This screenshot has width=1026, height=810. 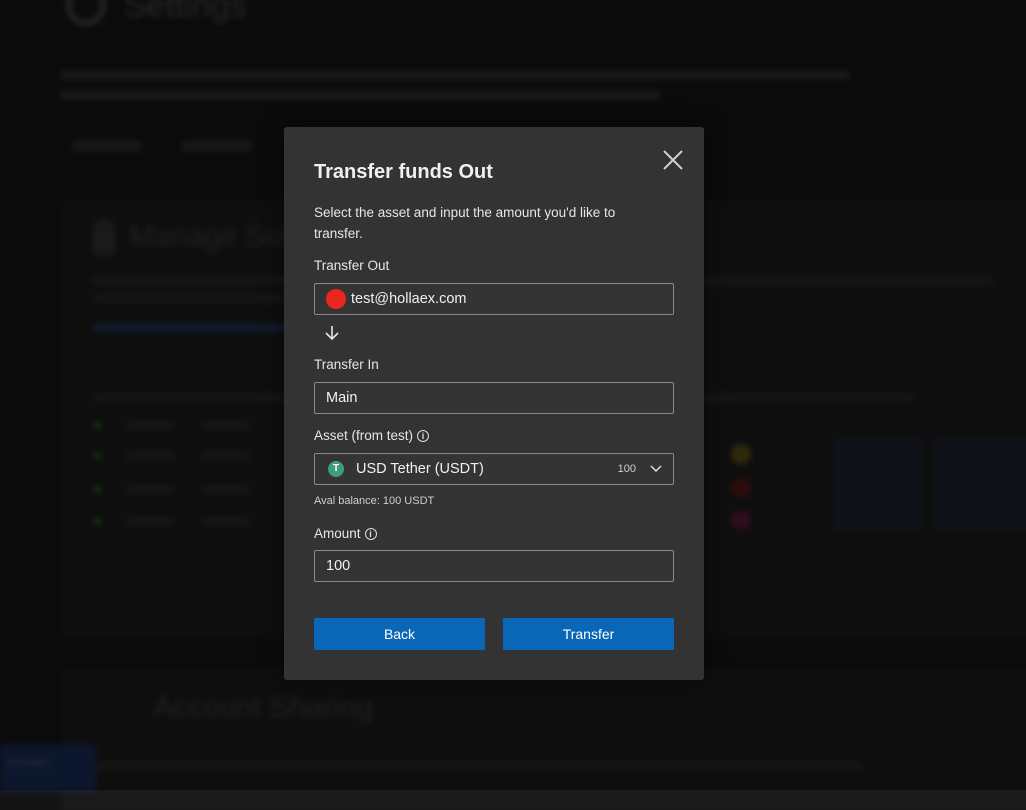 What do you see at coordinates (338, 566) in the screenshot?
I see `amount-value: 100` at bounding box center [338, 566].